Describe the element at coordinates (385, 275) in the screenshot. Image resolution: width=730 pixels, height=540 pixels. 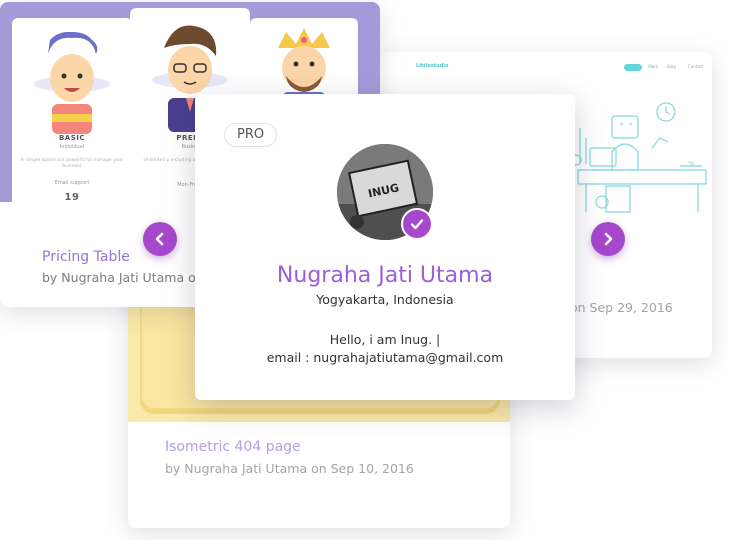
I see `profile-name: Nugraha Jati Utama` at that location.